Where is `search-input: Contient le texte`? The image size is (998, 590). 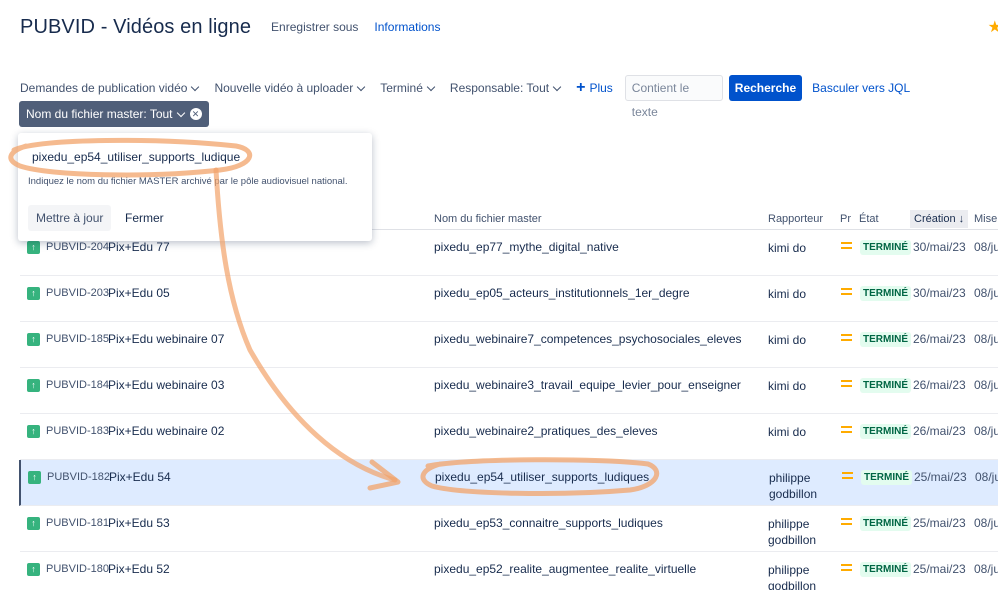 search-input: Contient le texte is located at coordinates (673, 97).